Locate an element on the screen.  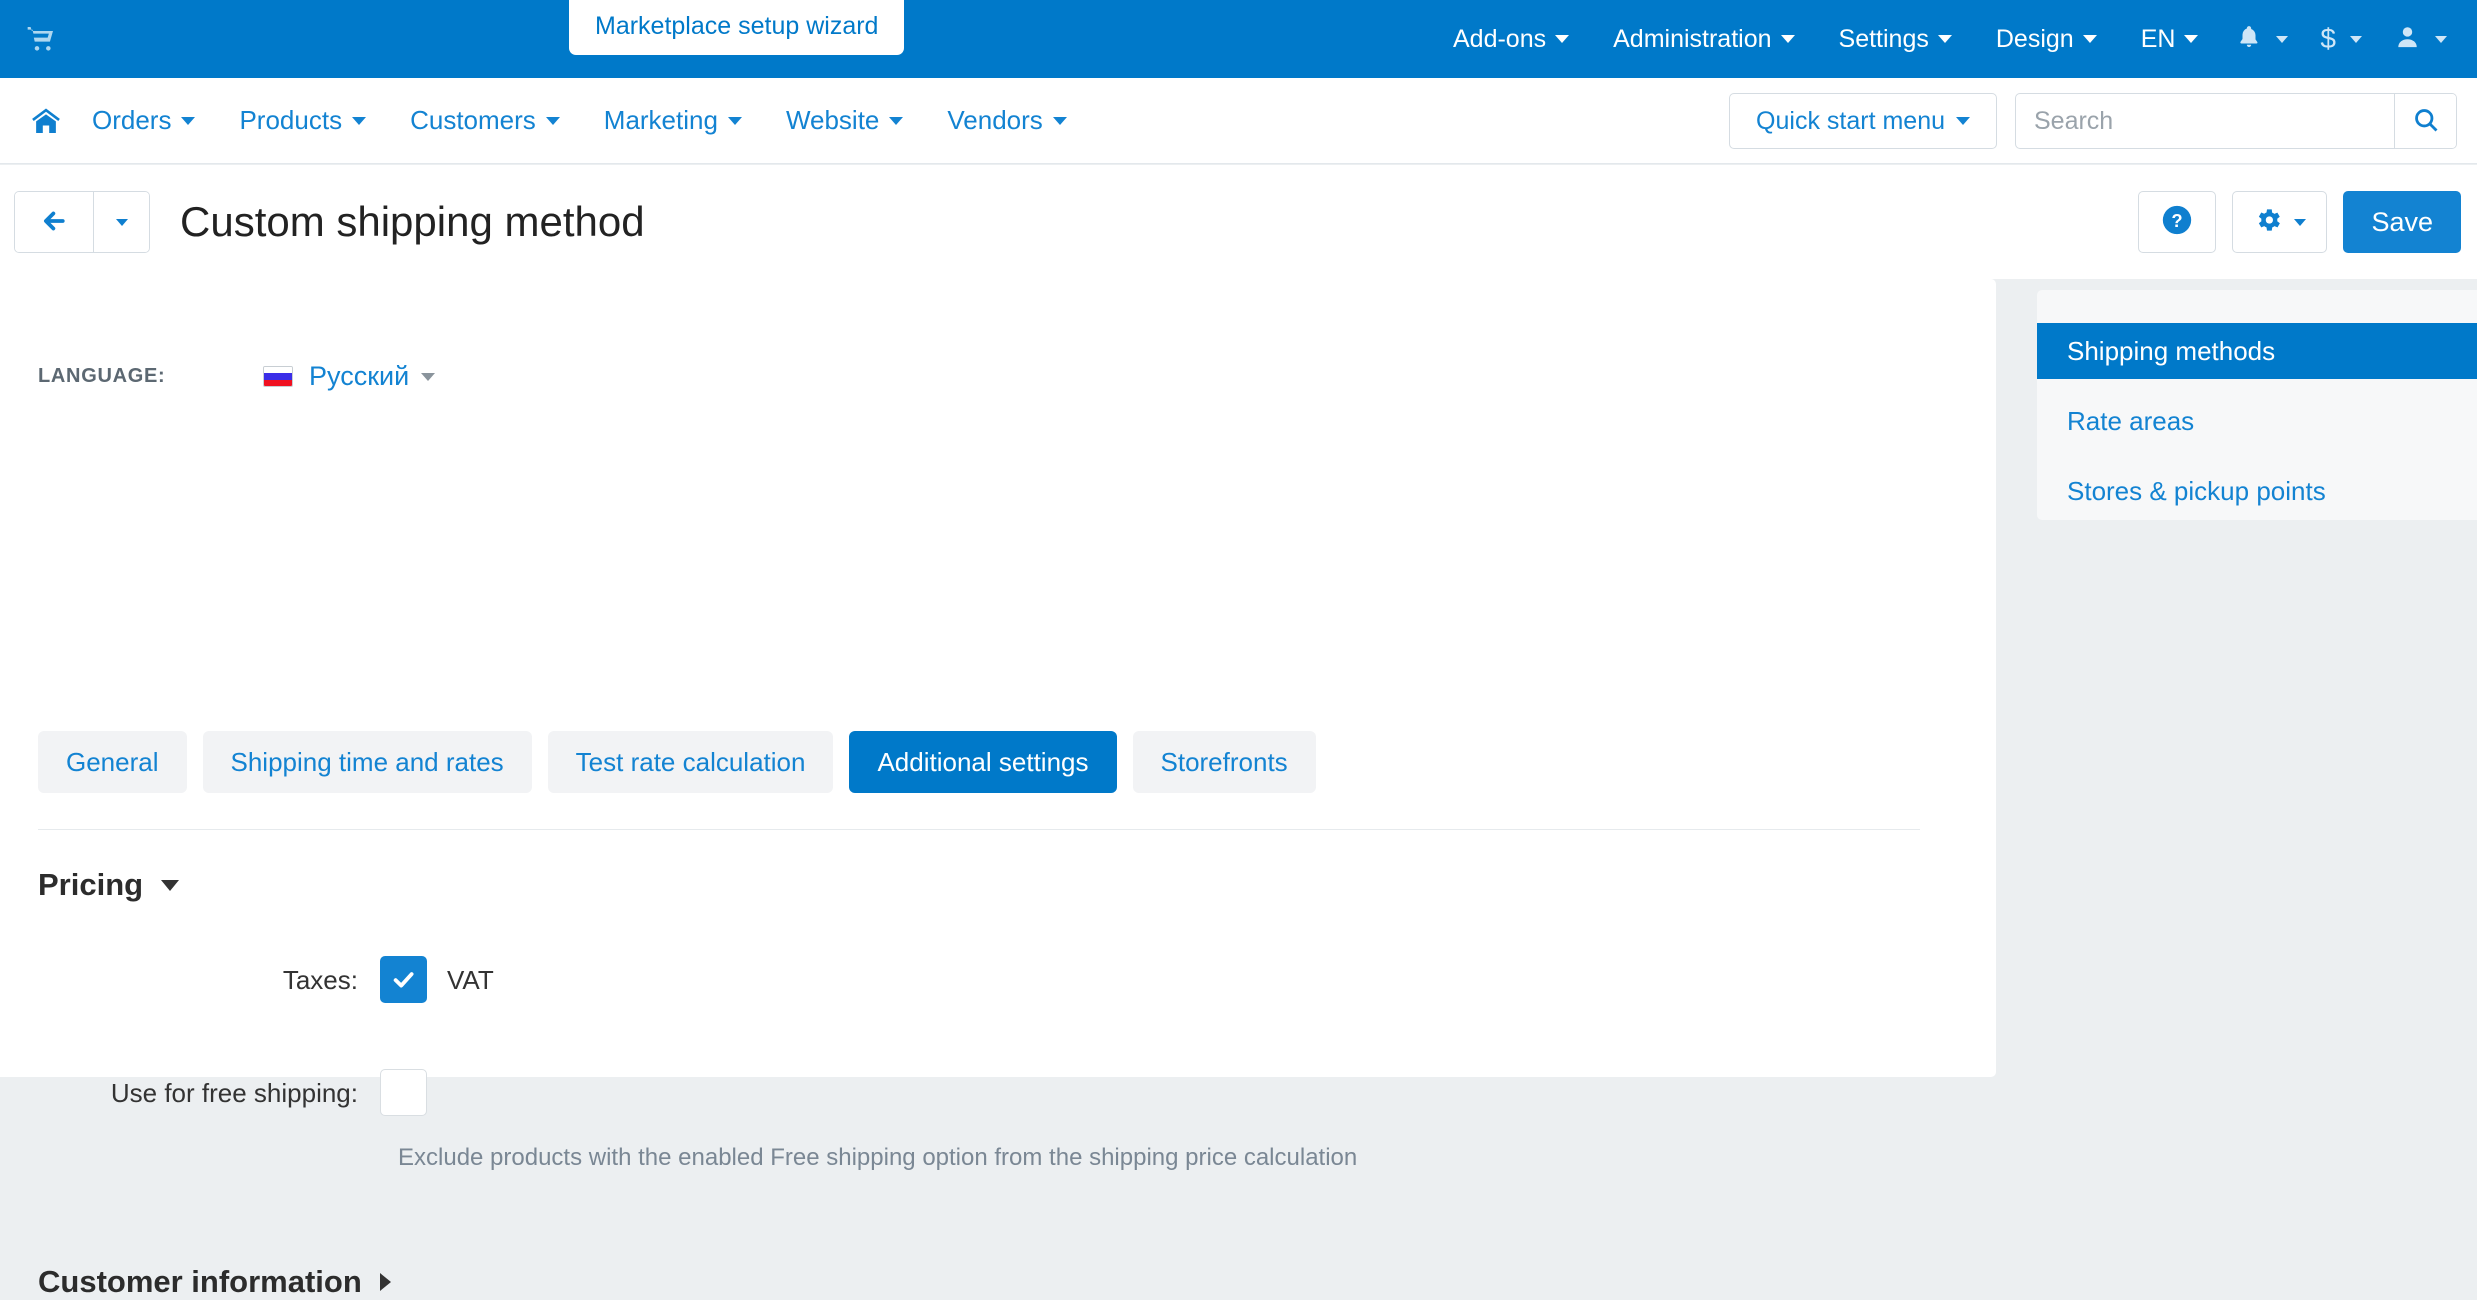
search-icon is located at coordinates (2426, 121).